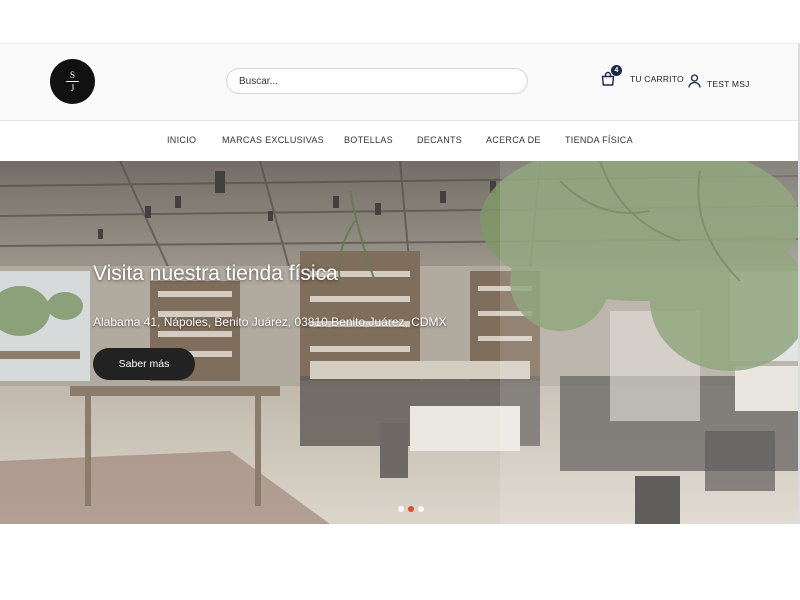  Describe the element at coordinates (513, 140) in the screenshot. I see `nav-item-acerca-de: ACERCA DE` at that location.